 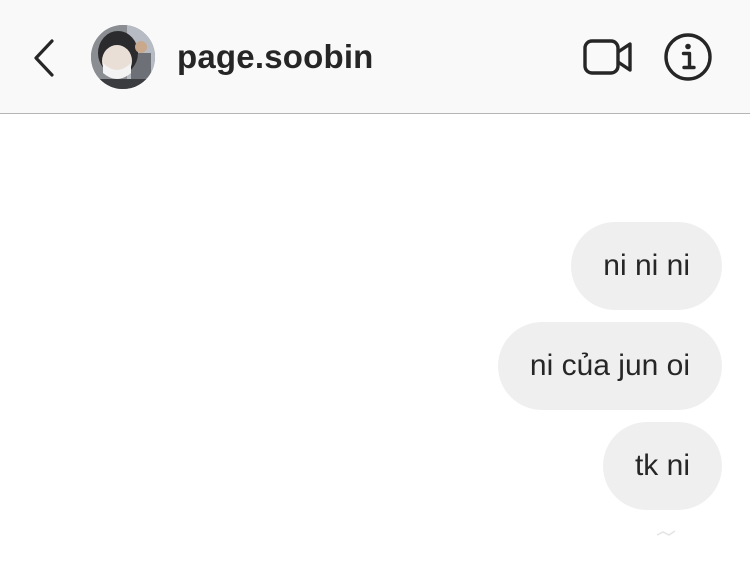 I want to click on back-button, so click(x=44, y=58).